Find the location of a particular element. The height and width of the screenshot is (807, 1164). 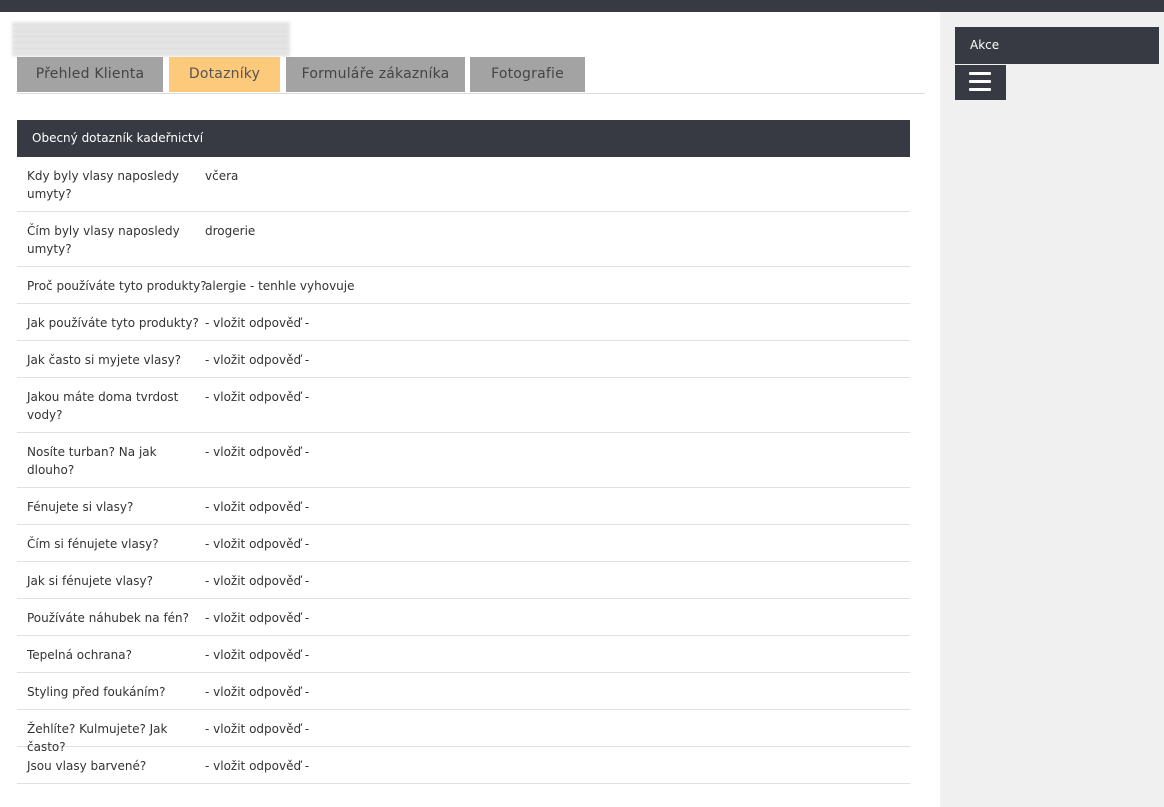

tab-prehled-klienta: Přehled Klienta is located at coordinates (90, 74).